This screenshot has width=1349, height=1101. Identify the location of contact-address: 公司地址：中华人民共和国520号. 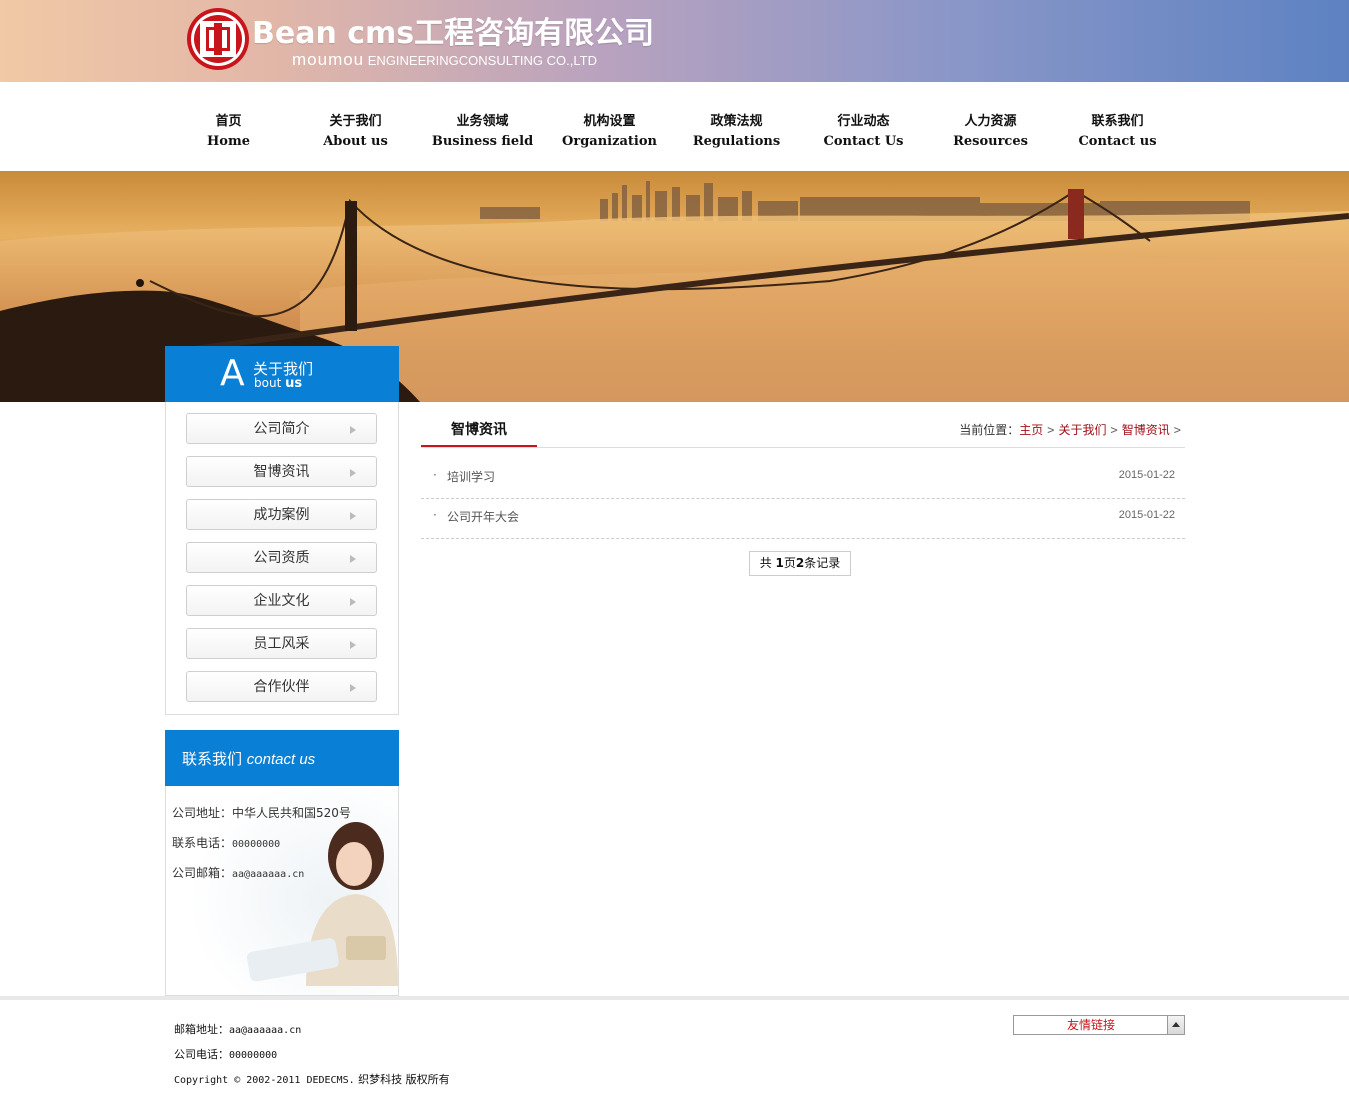
(261, 813).